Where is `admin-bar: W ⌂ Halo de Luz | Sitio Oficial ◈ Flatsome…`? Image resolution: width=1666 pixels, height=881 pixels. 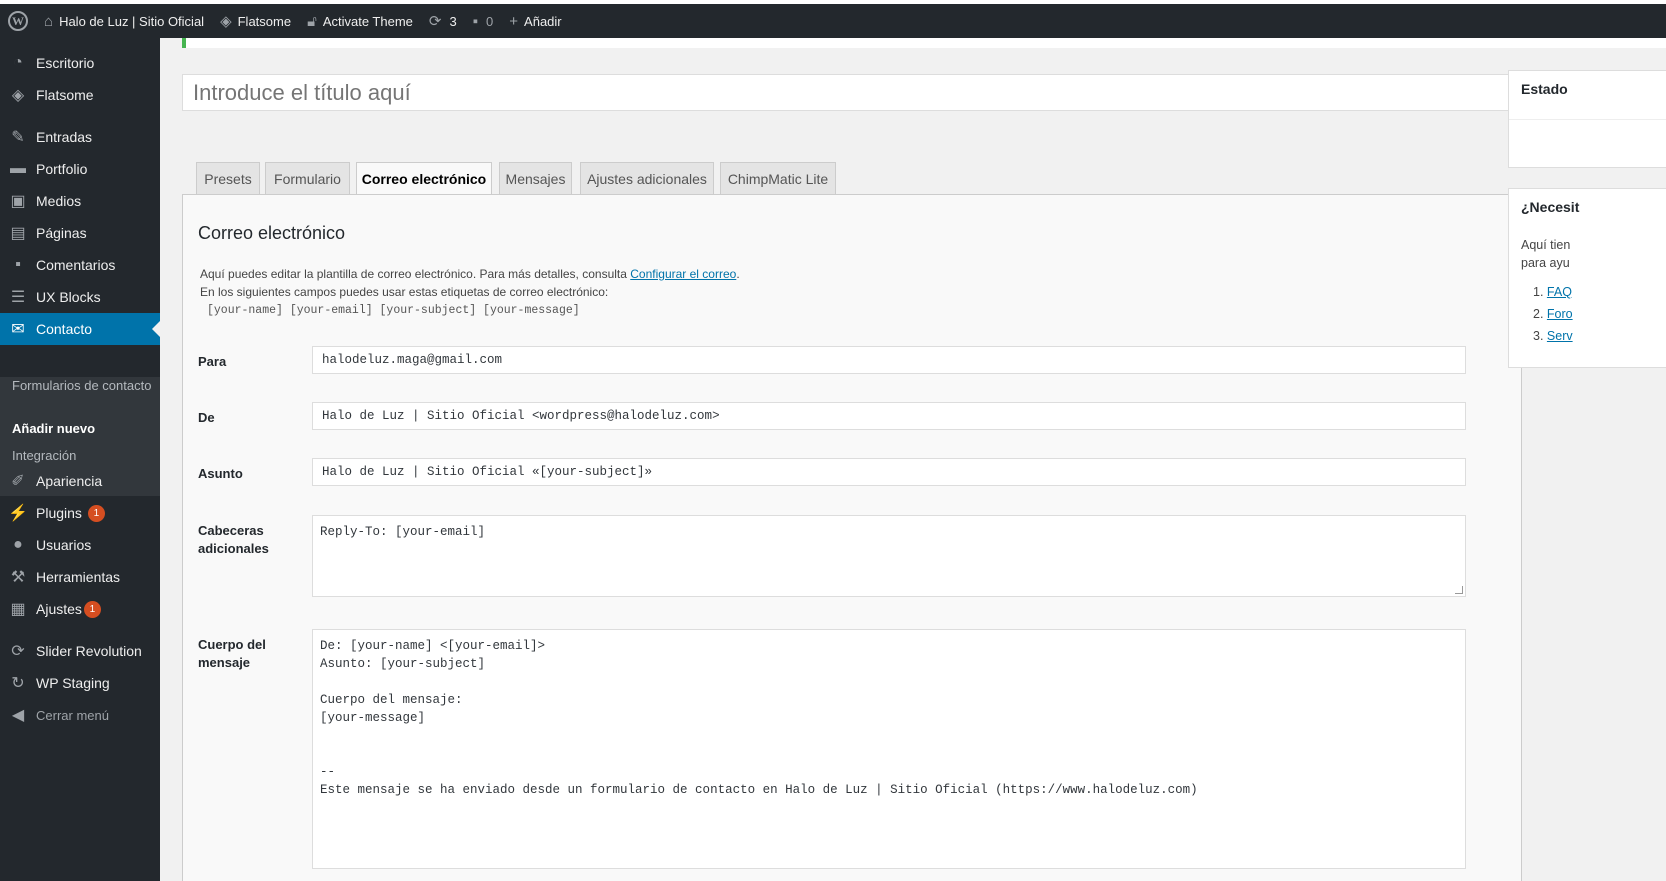
admin-bar: W ⌂ Halo de Luz | Sitio Oficial ◈ Flatsome… is located at coordinates (833, 19).